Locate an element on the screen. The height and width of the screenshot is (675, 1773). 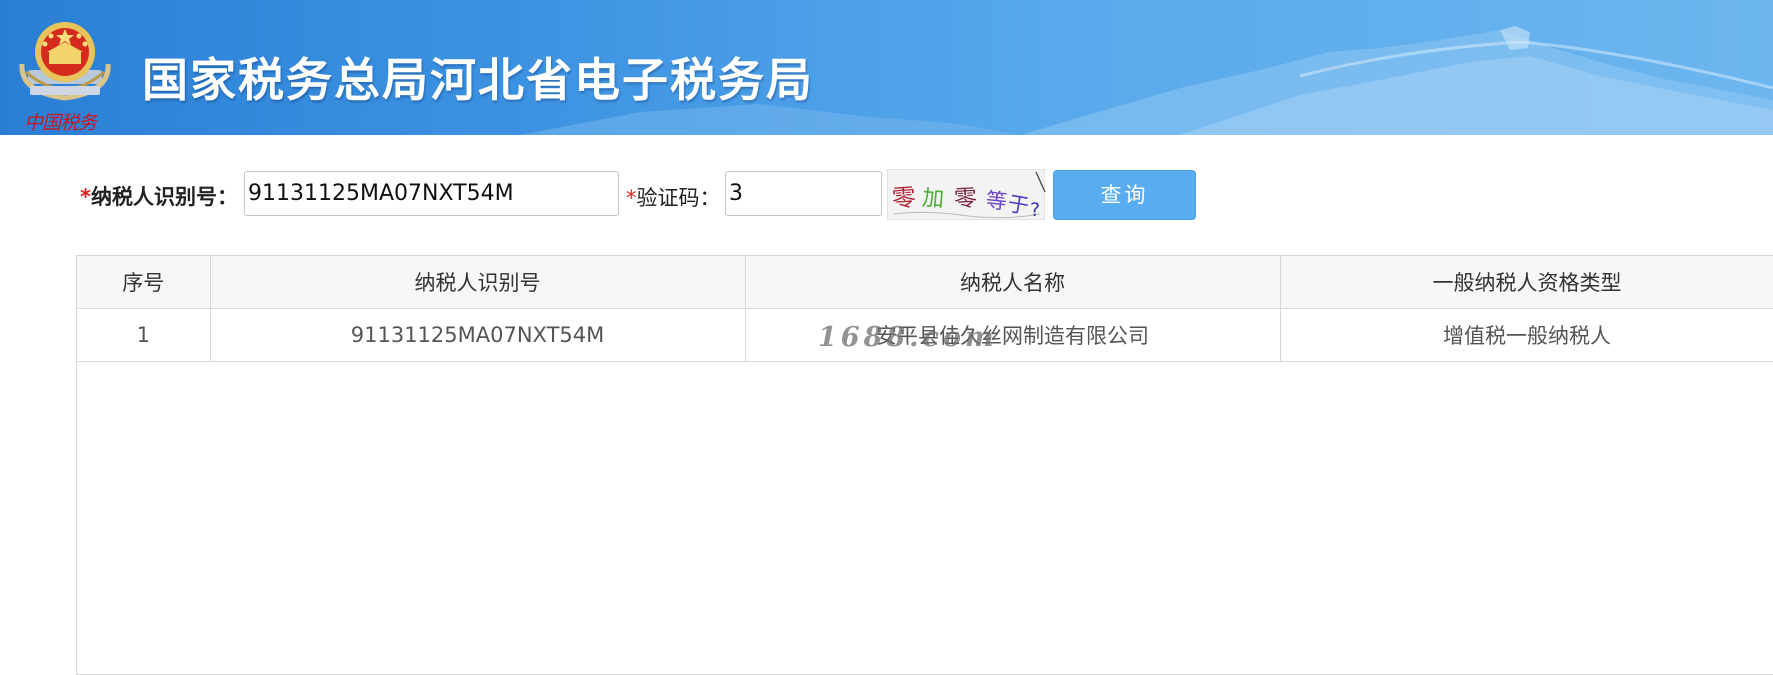
table-header-row: 序号 纳税人识别号 纳税人名称 一般纳税人资格类型 is located at coordinates (925, 282).